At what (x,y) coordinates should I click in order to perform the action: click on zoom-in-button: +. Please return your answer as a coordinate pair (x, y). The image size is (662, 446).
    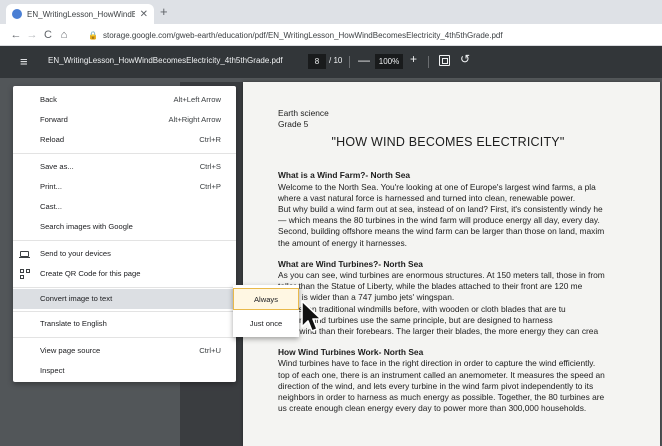
    Looking at the image, I should click on (413, 59).